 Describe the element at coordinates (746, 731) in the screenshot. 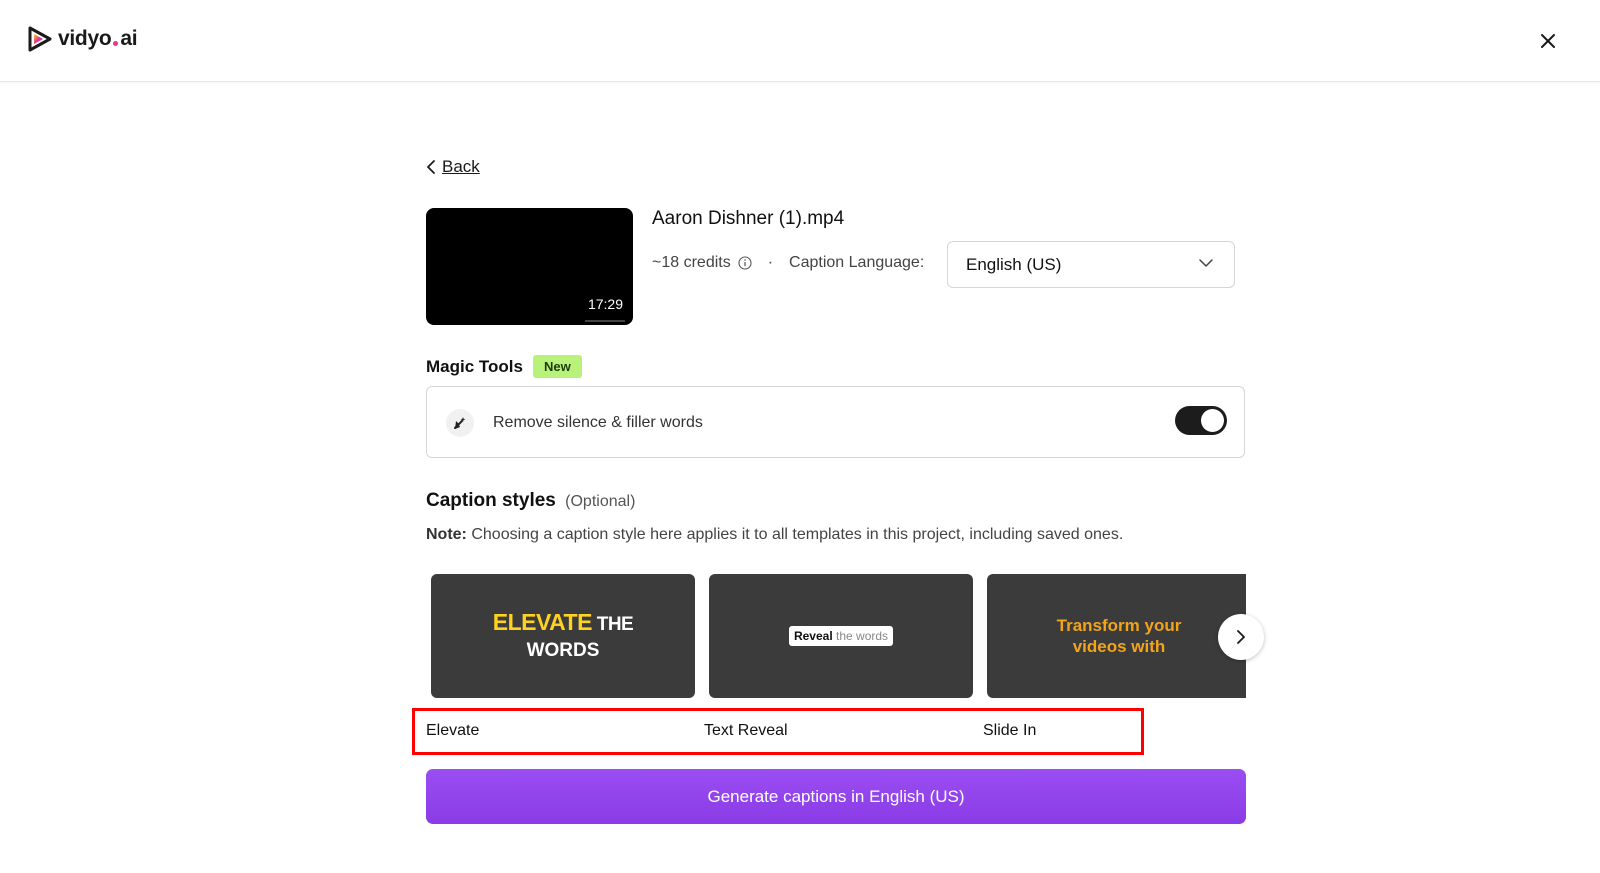

I see `style-name-text-reveal: Text Reveal` at that location.